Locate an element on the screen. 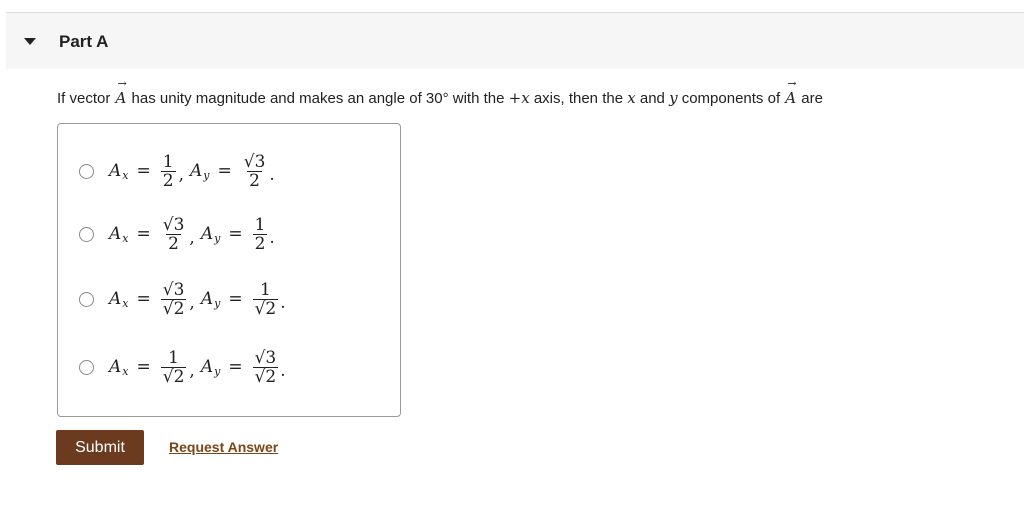 The image size is (1024, 513). option-math: Ax = √3 √2 , Ay = 1 √2 . is located at coordinates (197, 299).